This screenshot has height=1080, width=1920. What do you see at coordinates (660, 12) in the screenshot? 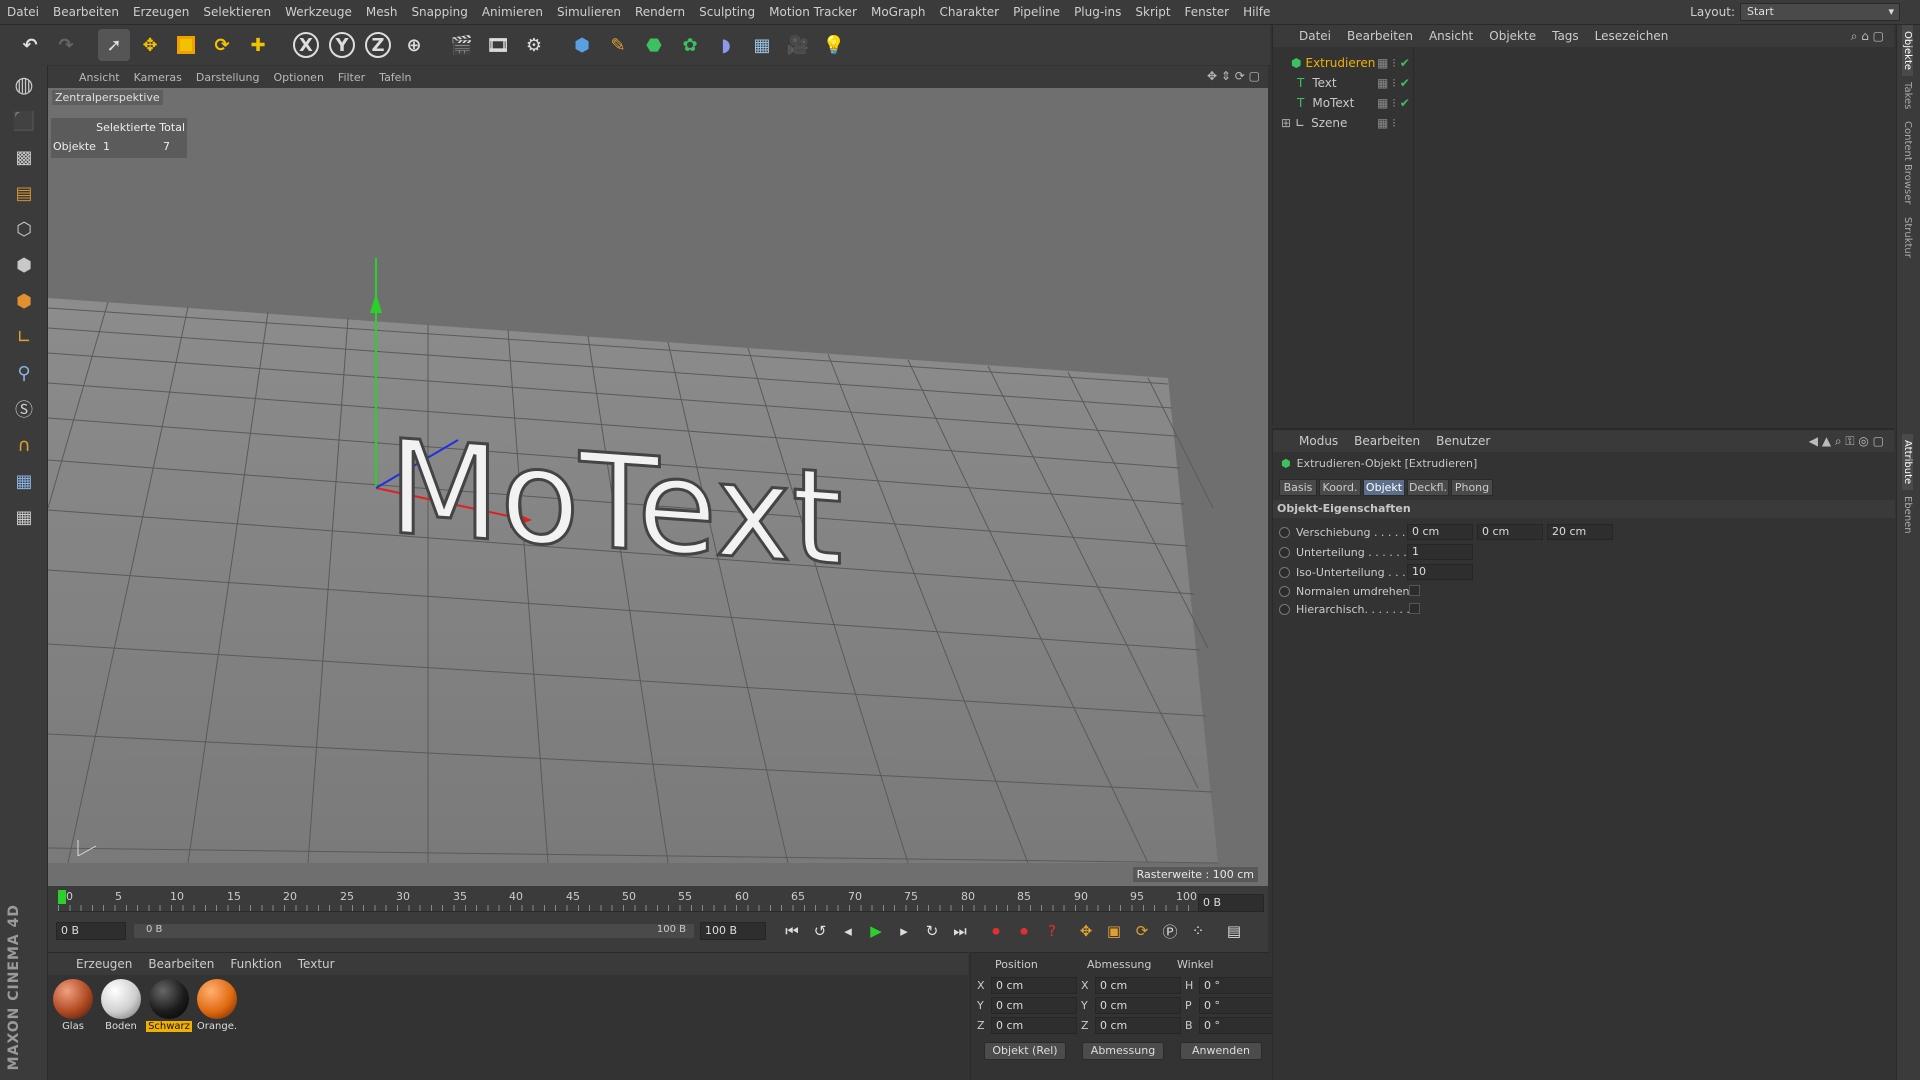
I see `menu-rendern: Rendern` at bounding box center [660, 12].